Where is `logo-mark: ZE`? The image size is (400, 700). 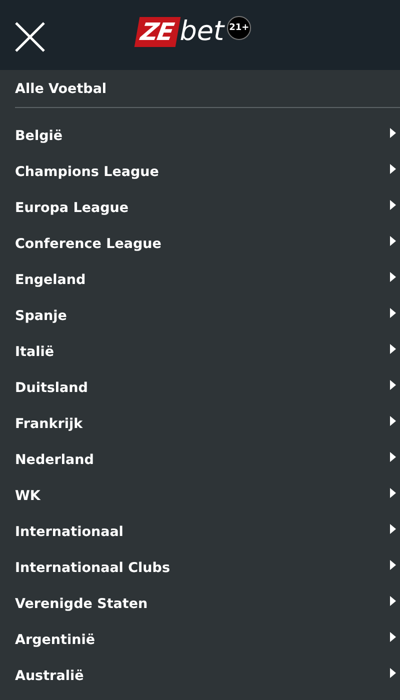
logo-mark: ZE is located at coordinates (157, 32).